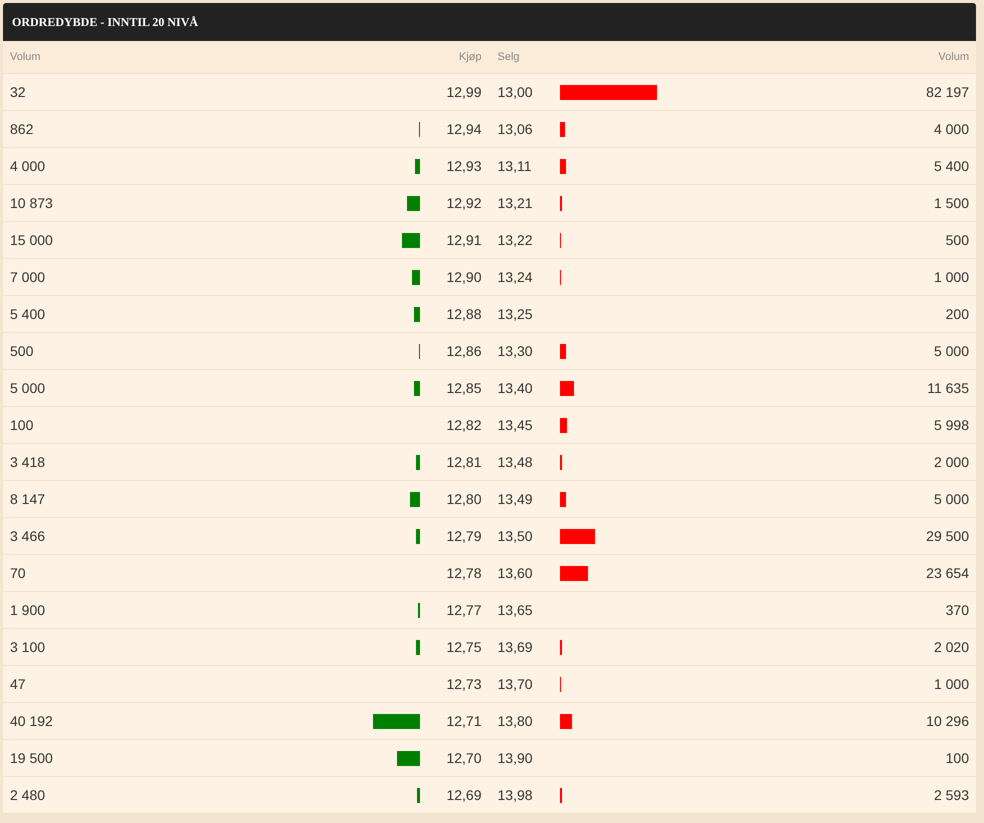 The width and height of the screenshot is (984, 823). What do you see at coordinates (18, 573) in the screenshot?
I see `table-cell: 70` at bounding box center [18, 573].